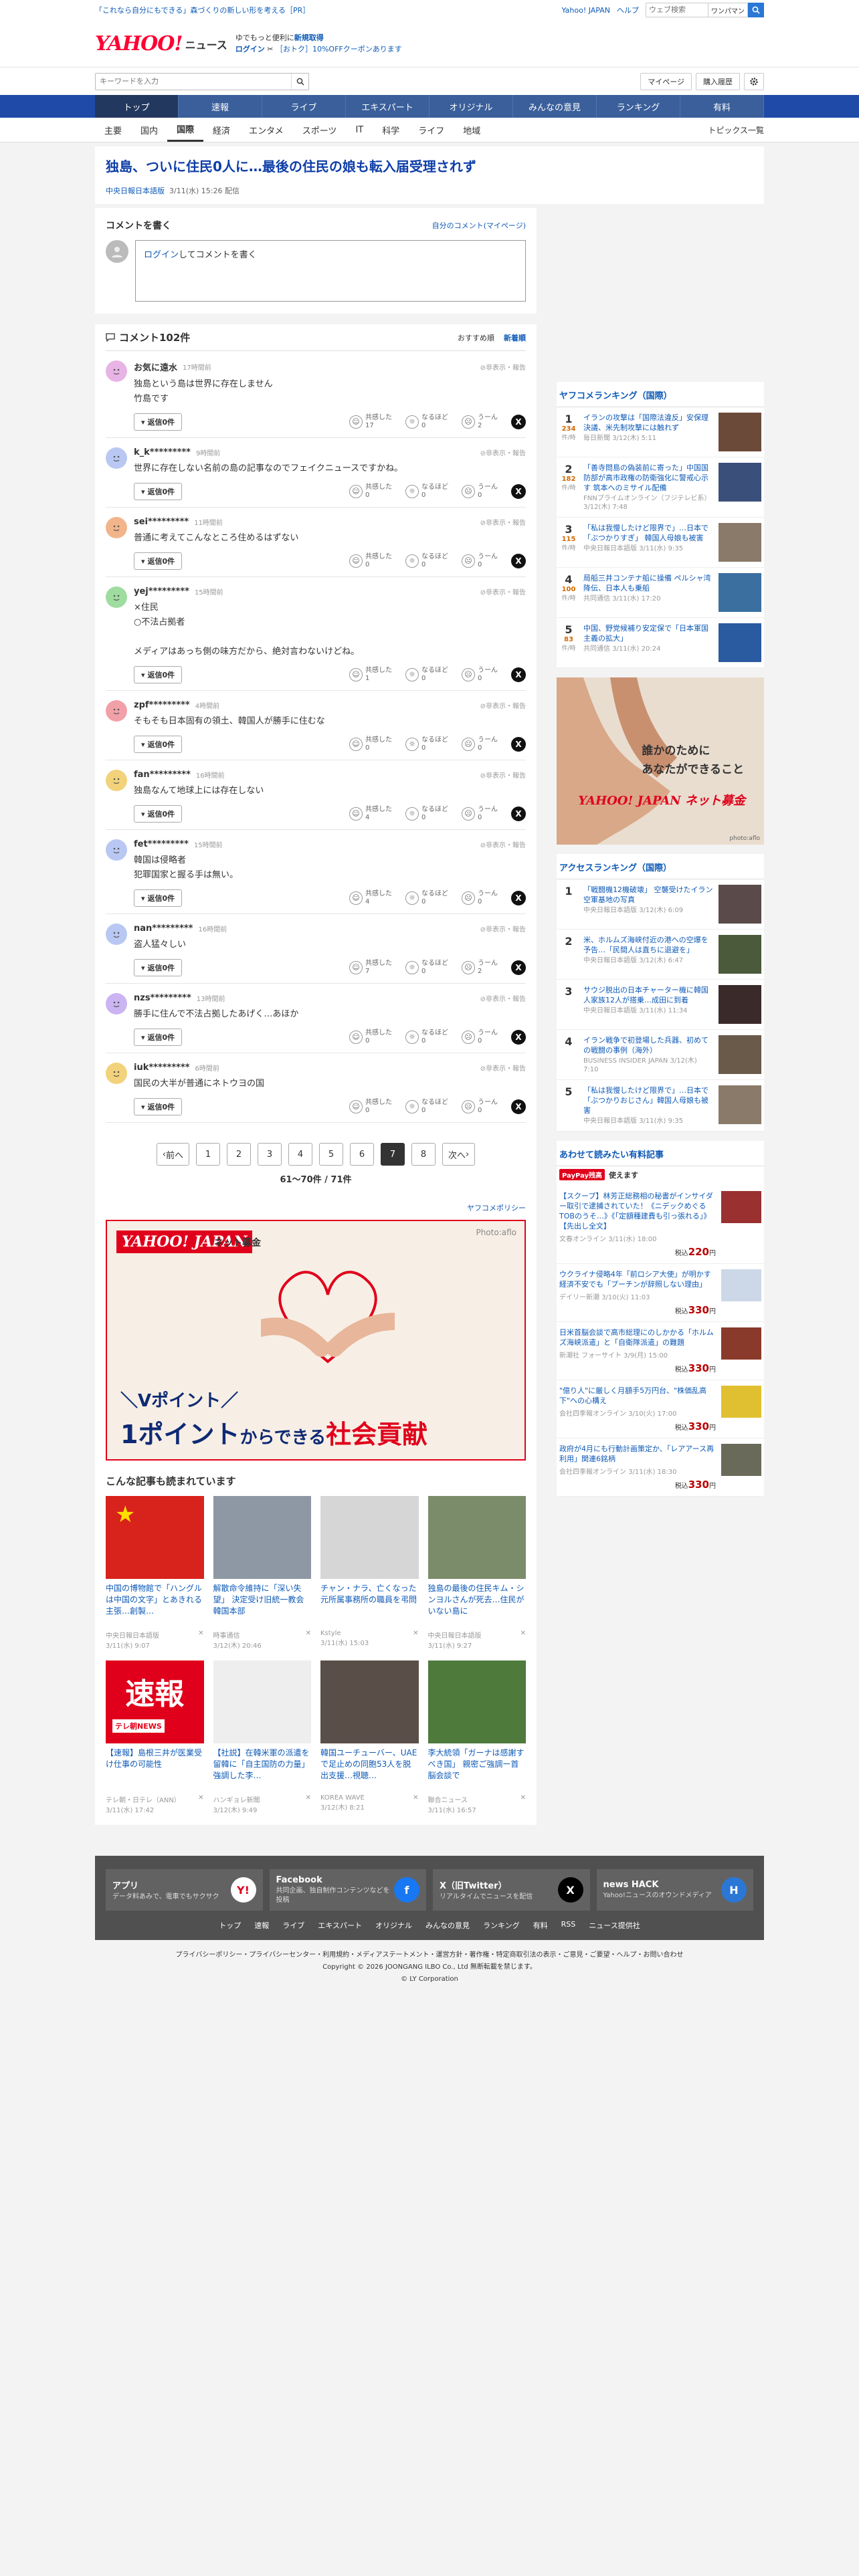 This screenshot has height=2576, width=859. I want to click on news-search-input, so click(193, 82).